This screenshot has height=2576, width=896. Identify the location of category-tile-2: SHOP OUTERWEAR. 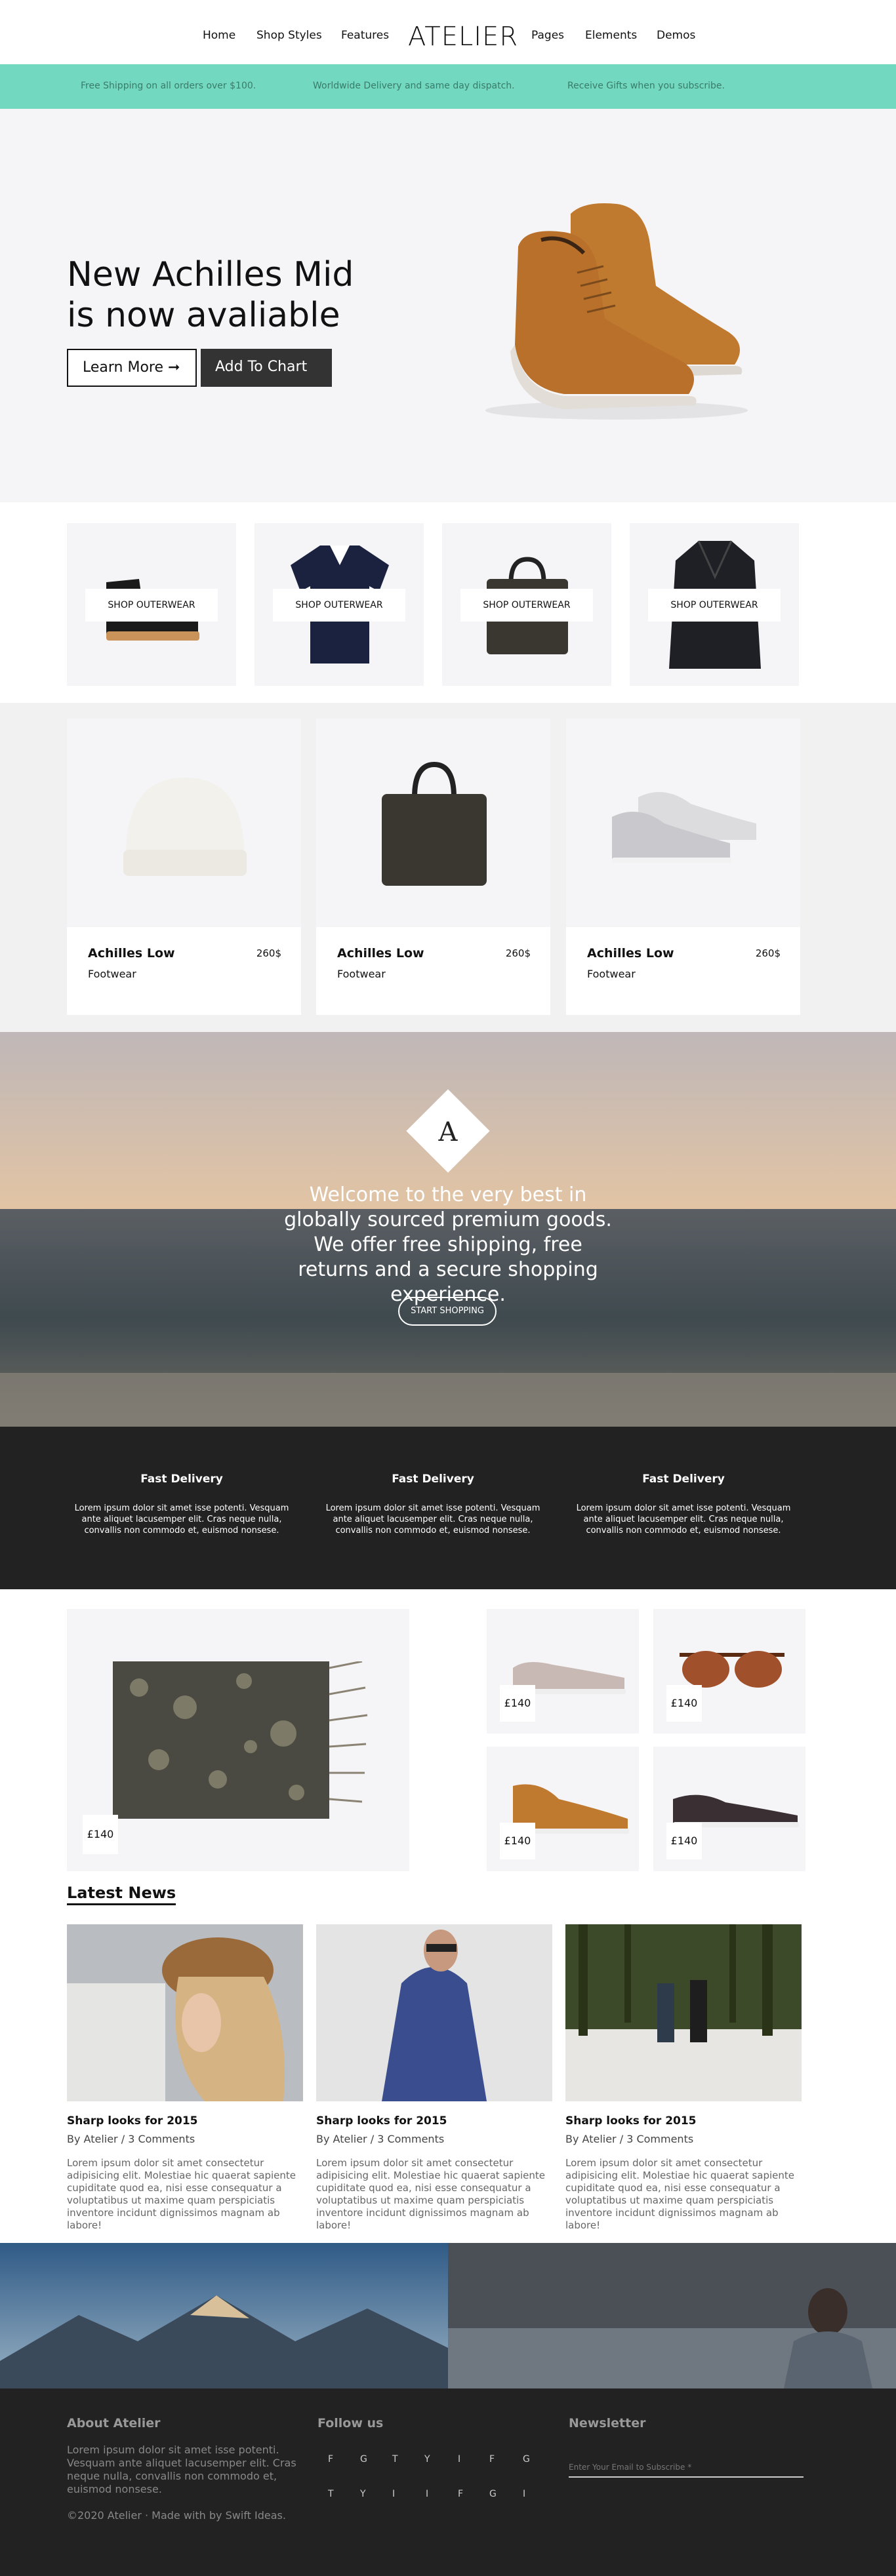
(339, 604).